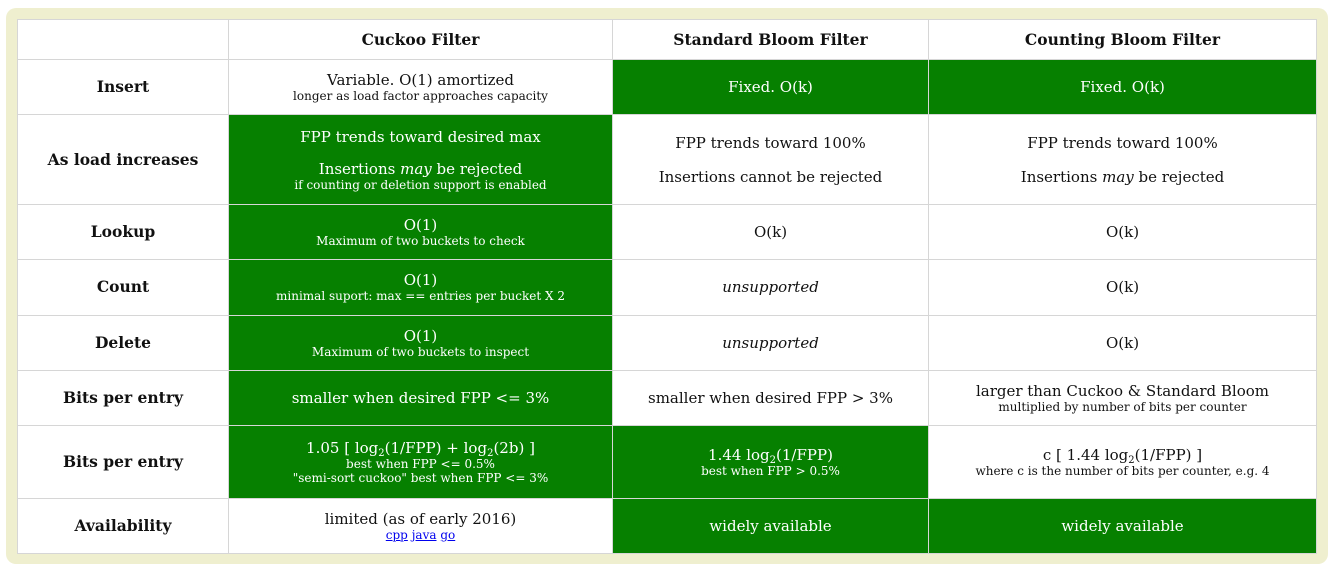 The width and height of the screenshot is (1337, 572). Describe the element at coordinates (424, 535) in the screenshot. I see `link-java: java` at that location.